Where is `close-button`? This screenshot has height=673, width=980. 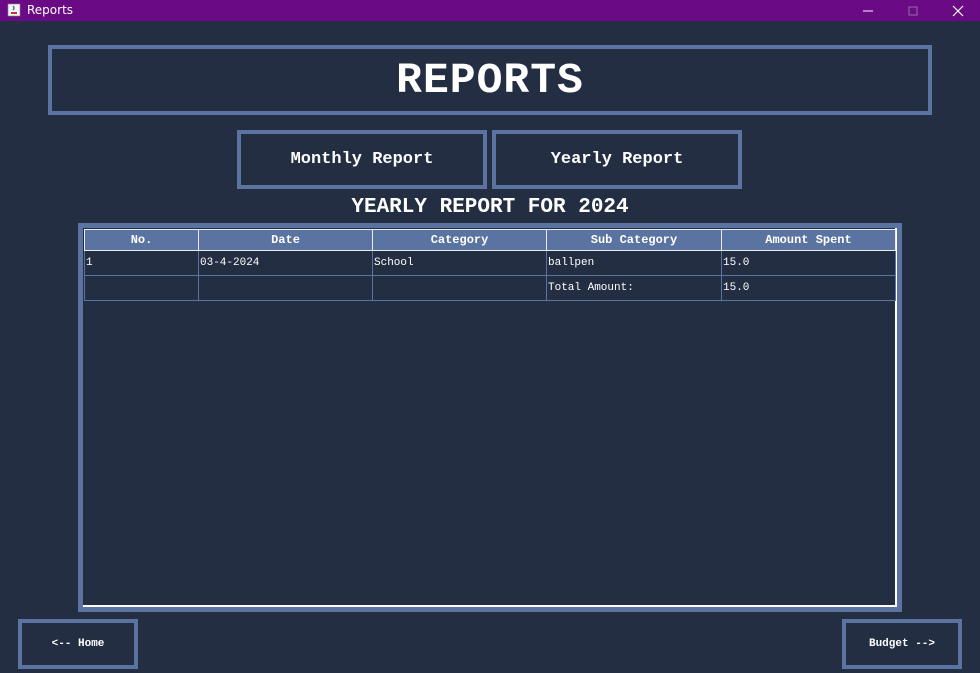
close-button is located at coordinates (957, 10).